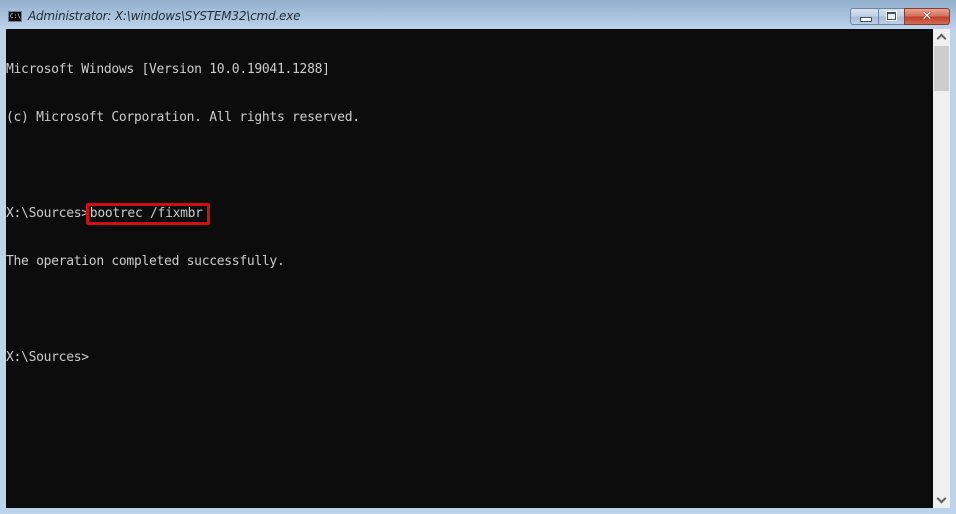  Describe the element at coordinates (864, 16) in the screenshot. I see `minimize-button` at that location.